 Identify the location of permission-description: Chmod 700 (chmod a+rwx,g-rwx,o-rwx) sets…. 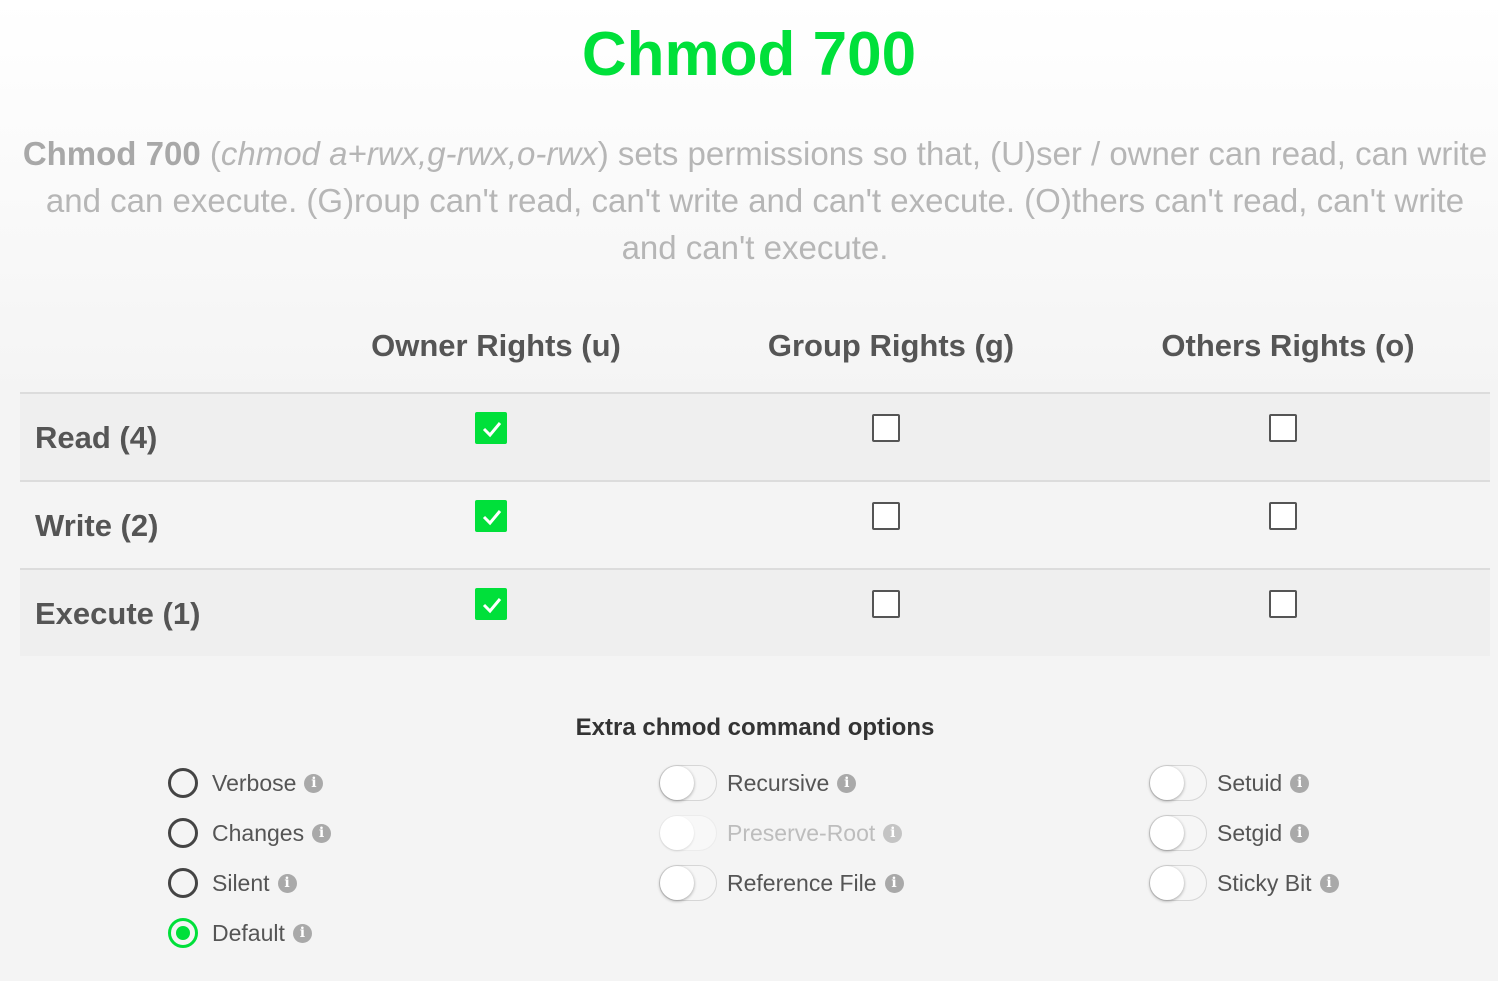
(755, 200).